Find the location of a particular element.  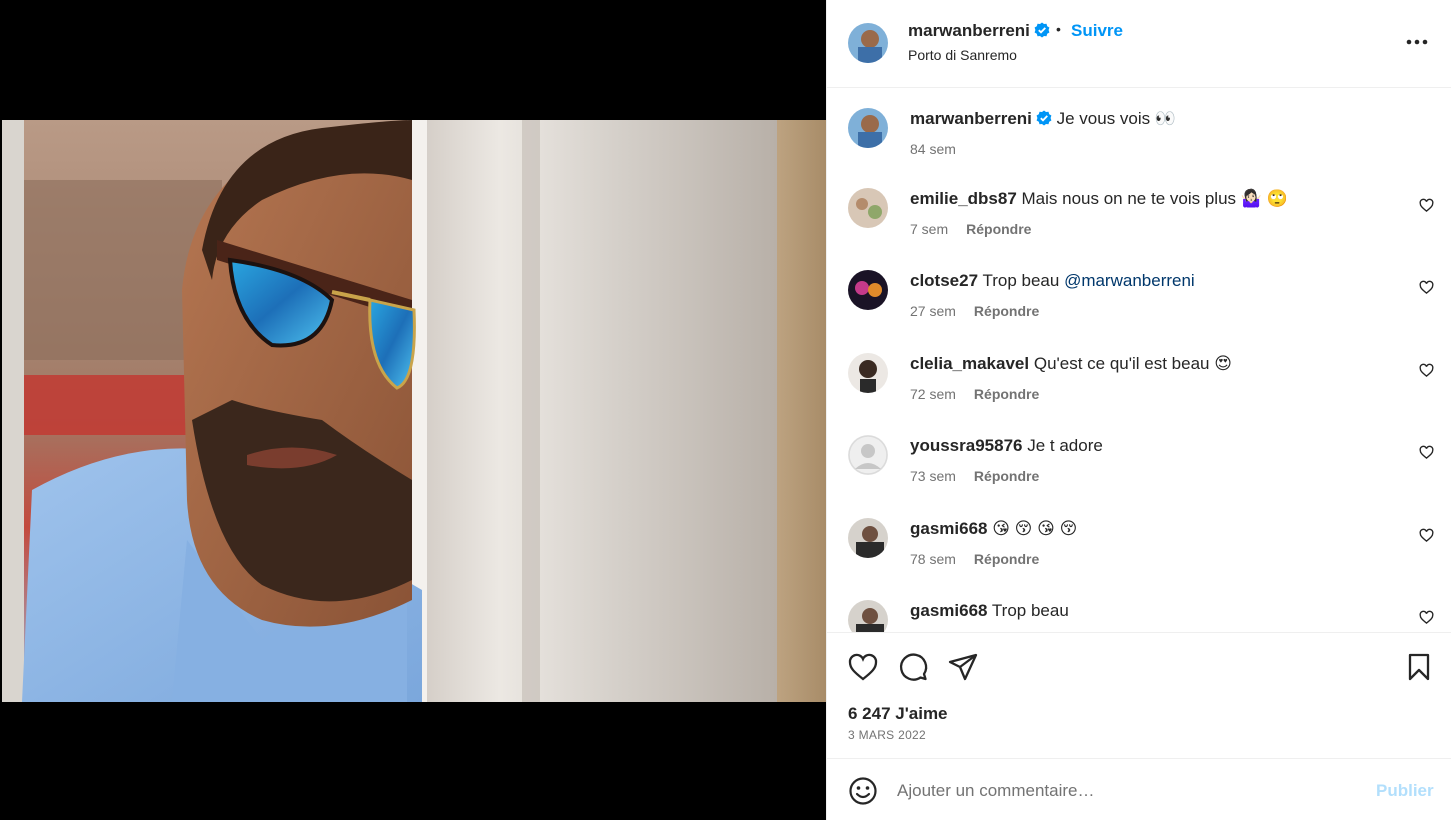

caption-line: marwanberreni Je vous vois 👀 is located at coordinates (1043, 119).